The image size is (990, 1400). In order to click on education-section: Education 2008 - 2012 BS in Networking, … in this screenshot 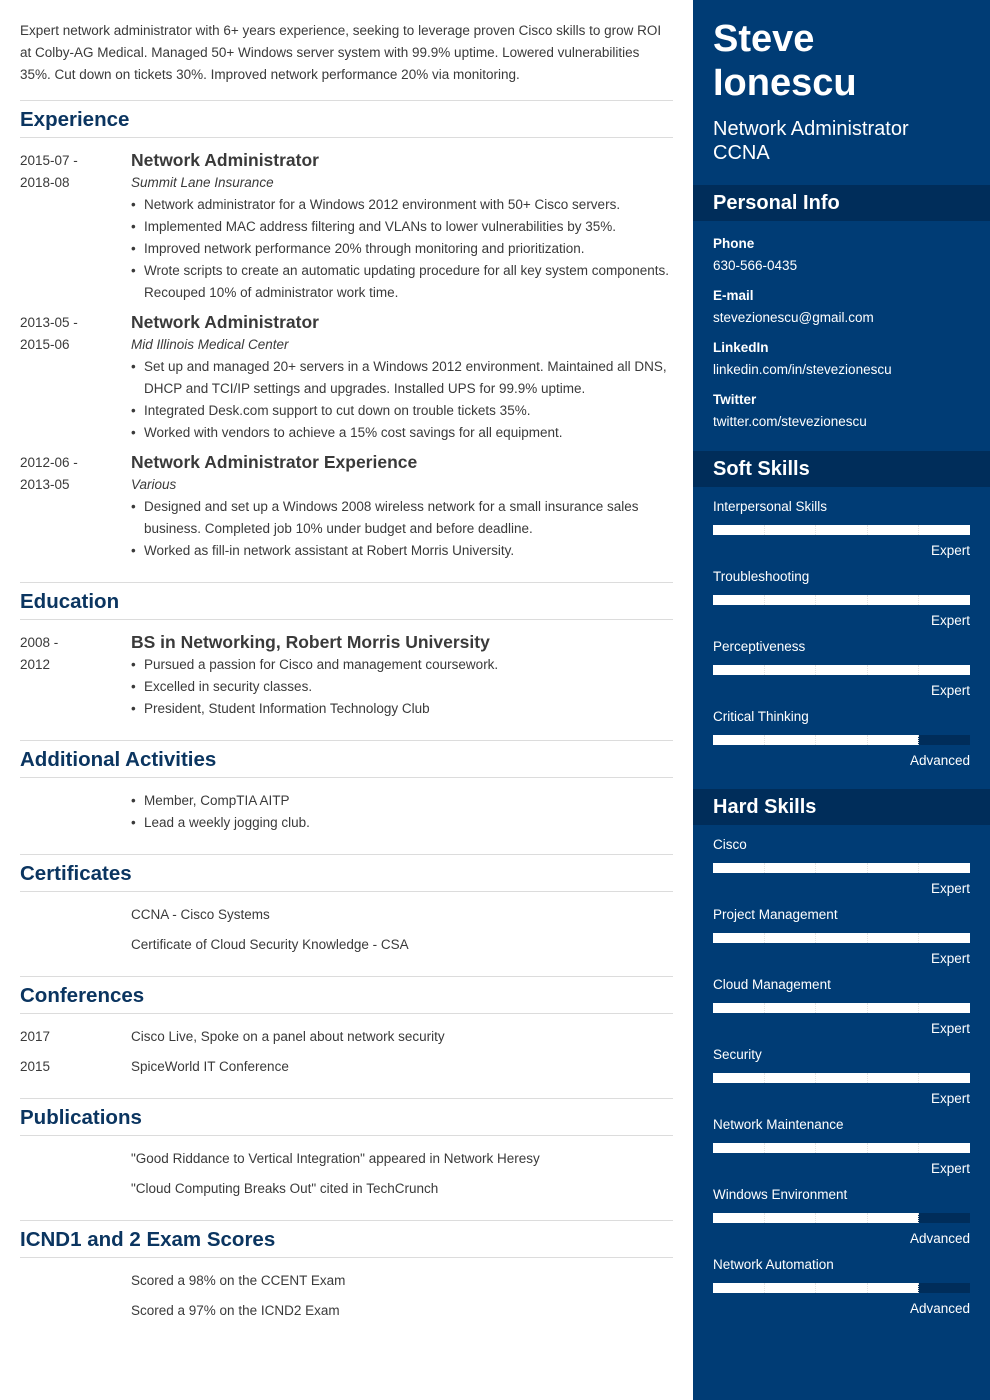, I will do `click(346, 662)`.